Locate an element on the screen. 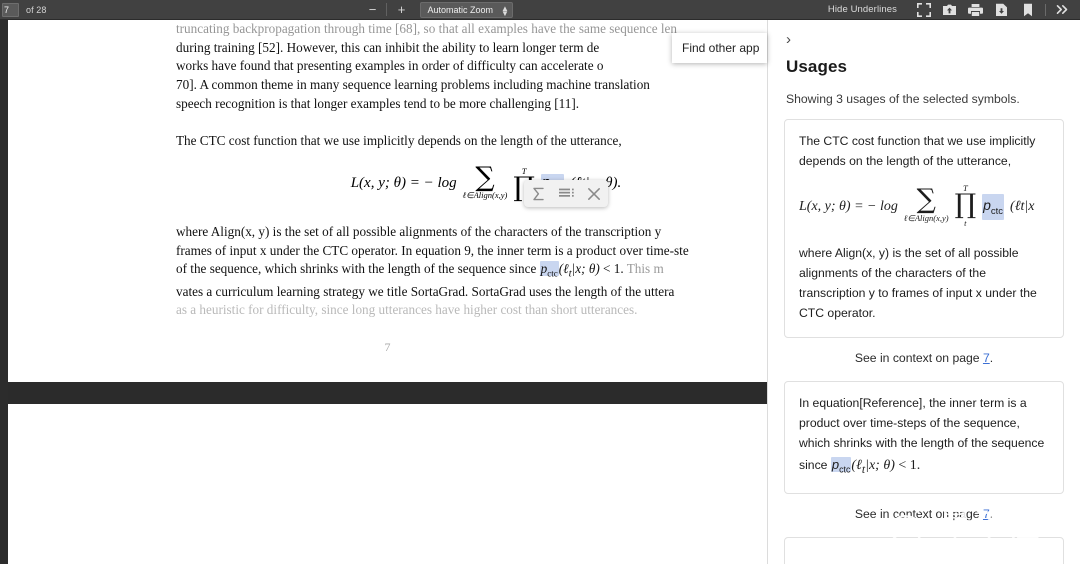  sigma-icon is located at coordinates (538, 194).